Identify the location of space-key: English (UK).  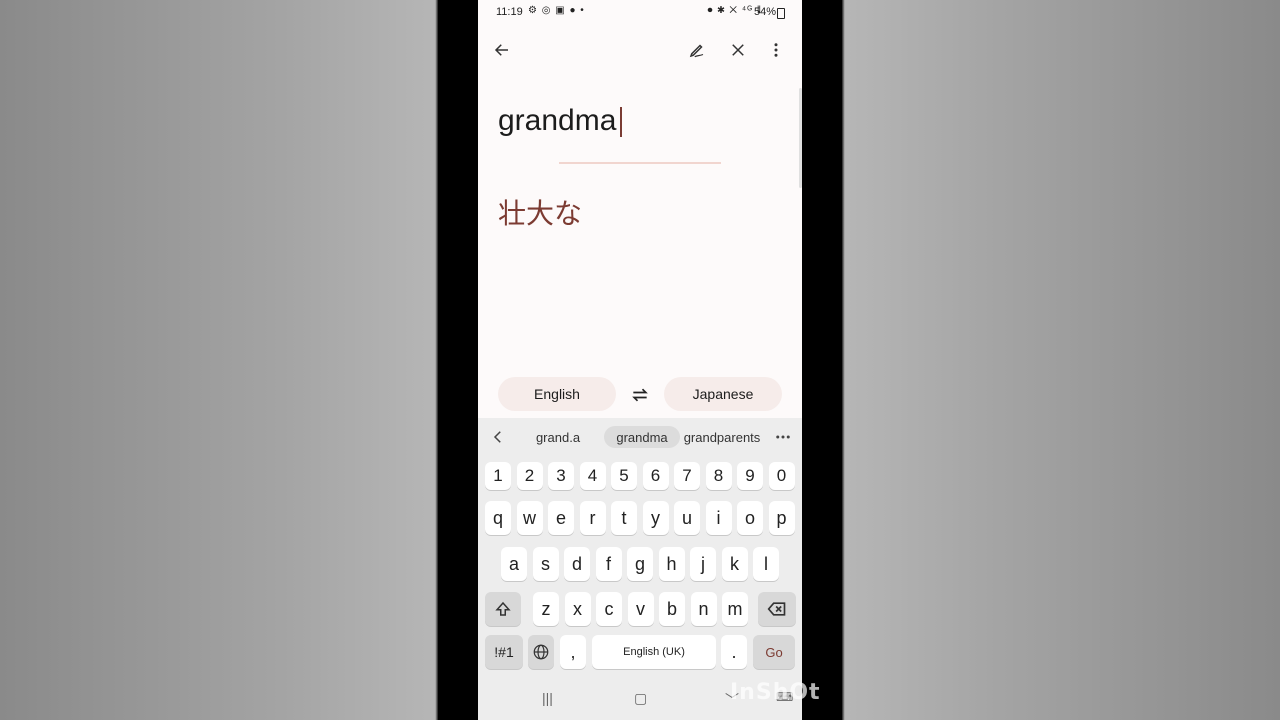
(654, 652).